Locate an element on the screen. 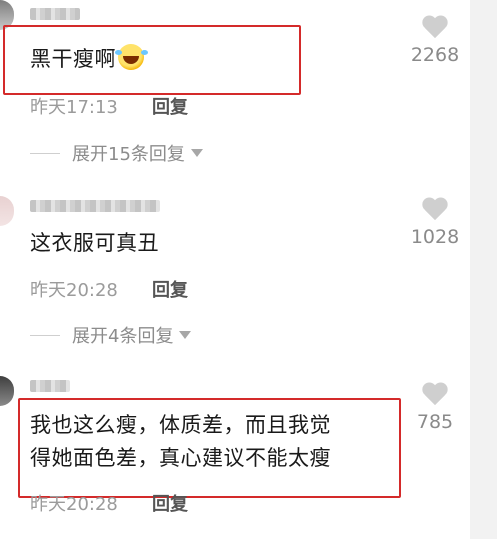 The image size is (497, 539). comment-text: 黑干瘦啊 is located at coordinates (87, 59).